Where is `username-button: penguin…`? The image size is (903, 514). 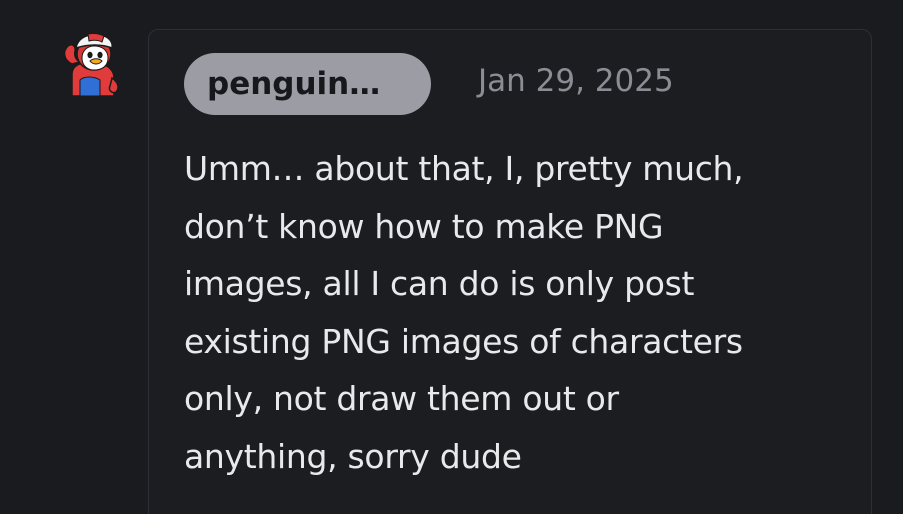 username-button: penguin… is located at coordinates (307, 84).